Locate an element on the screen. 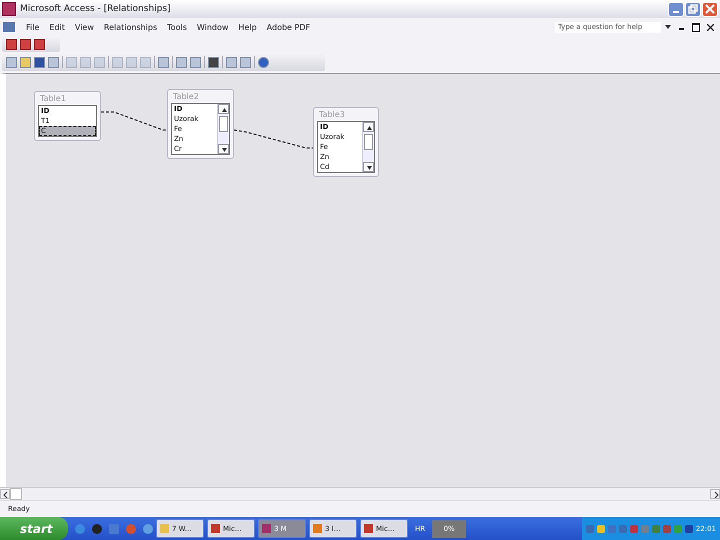 This screenshot has width=720, height=540. menu-item: Help is located at coordinates (247, 27).